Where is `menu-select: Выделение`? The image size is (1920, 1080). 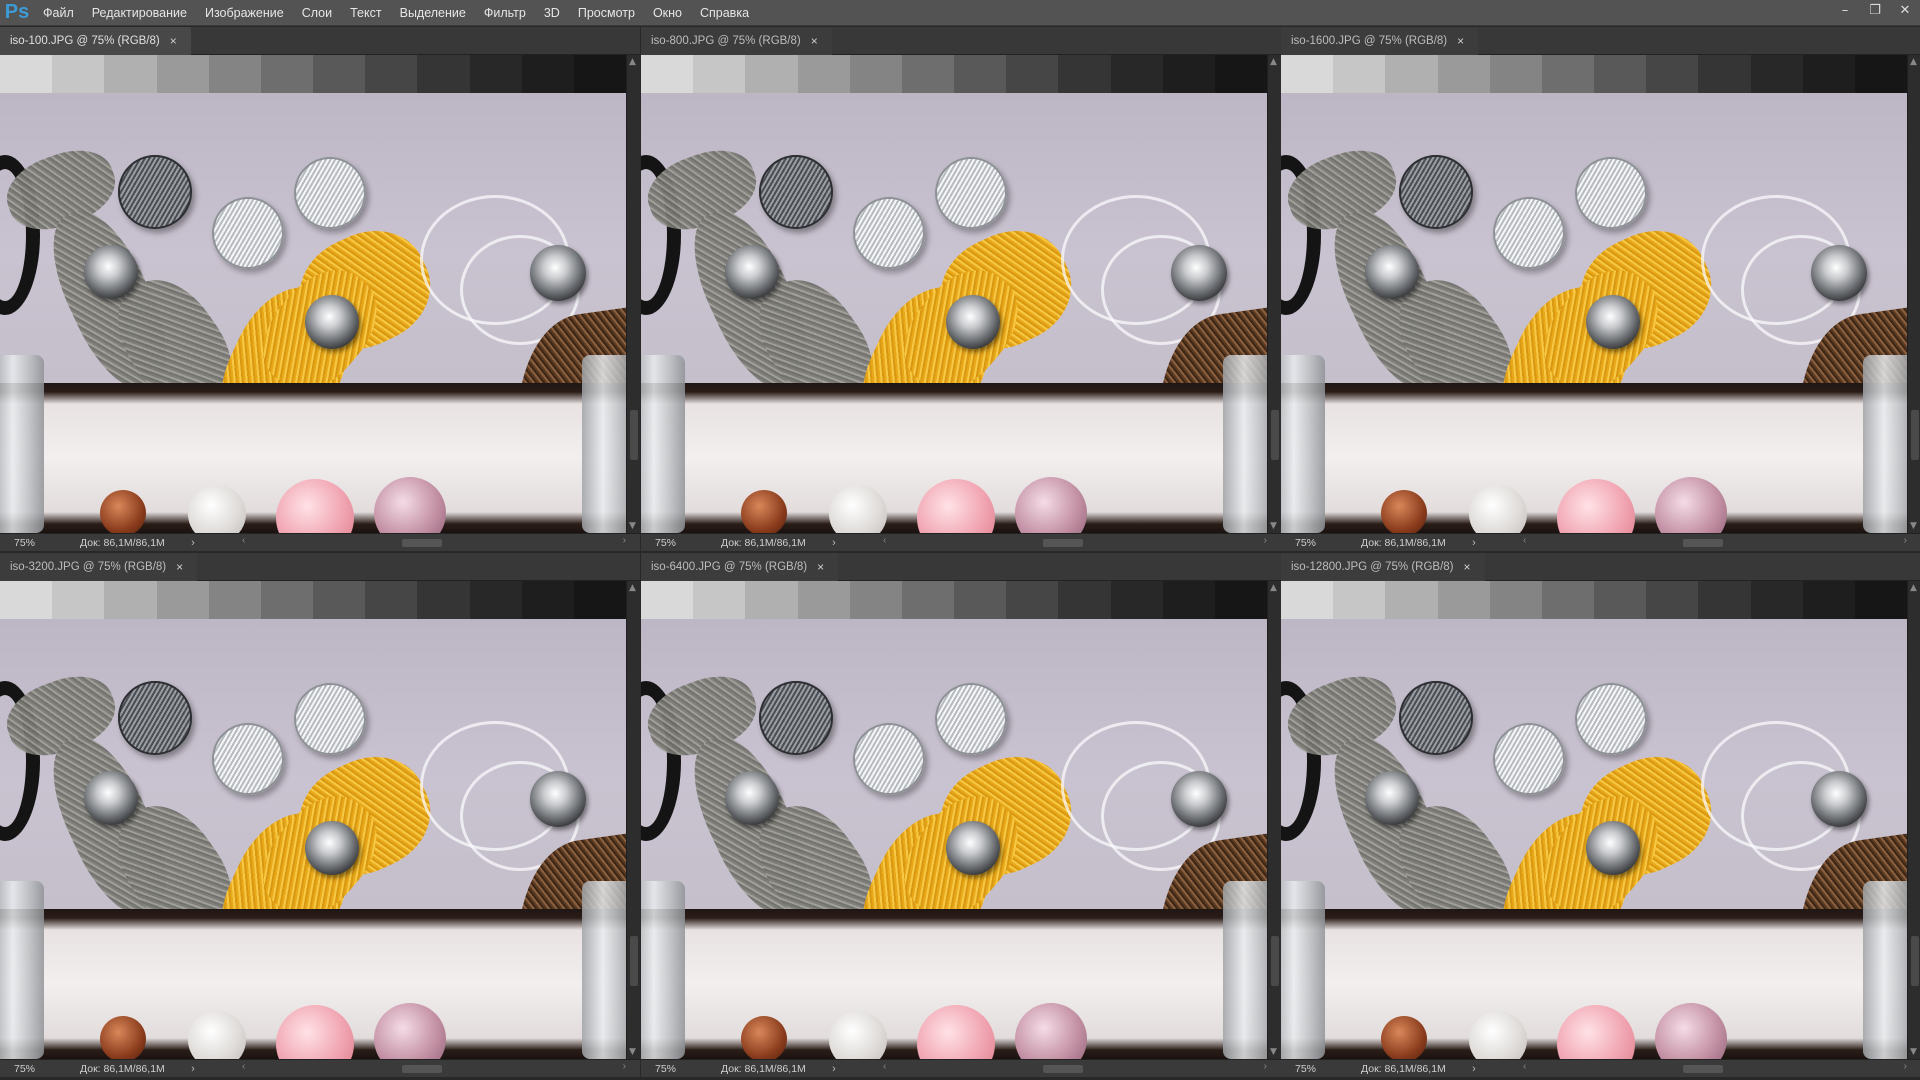 menu-select: Выделение is located at coordinates (433, 13).